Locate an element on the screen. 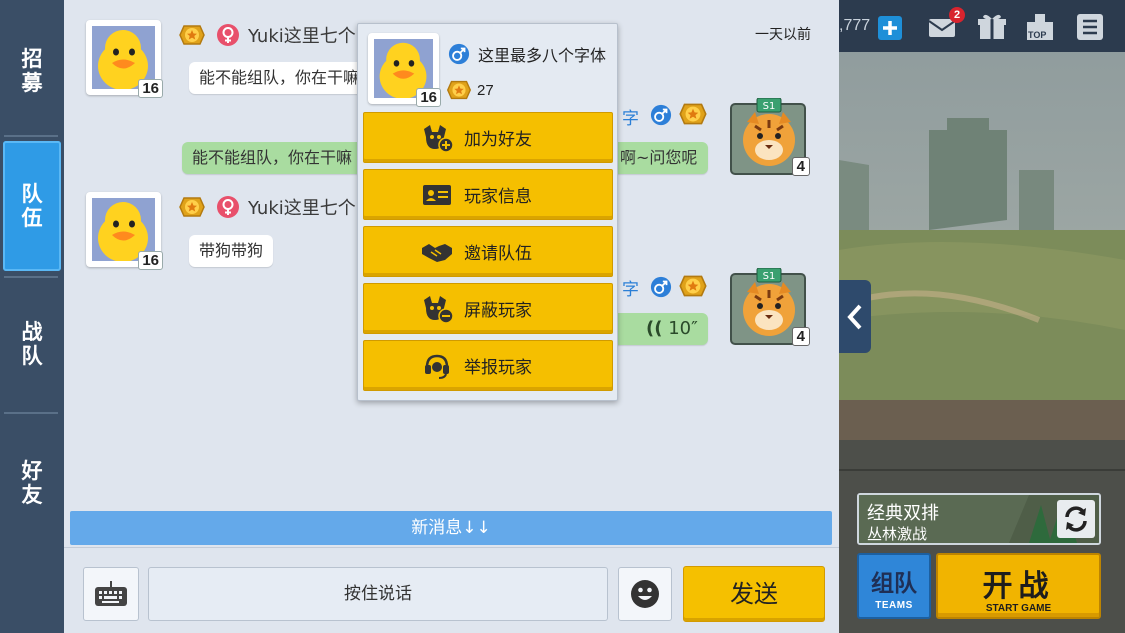 The width and height of the screenshot is (1125, 633). menu-icon is located at coordinates (1090, 27).